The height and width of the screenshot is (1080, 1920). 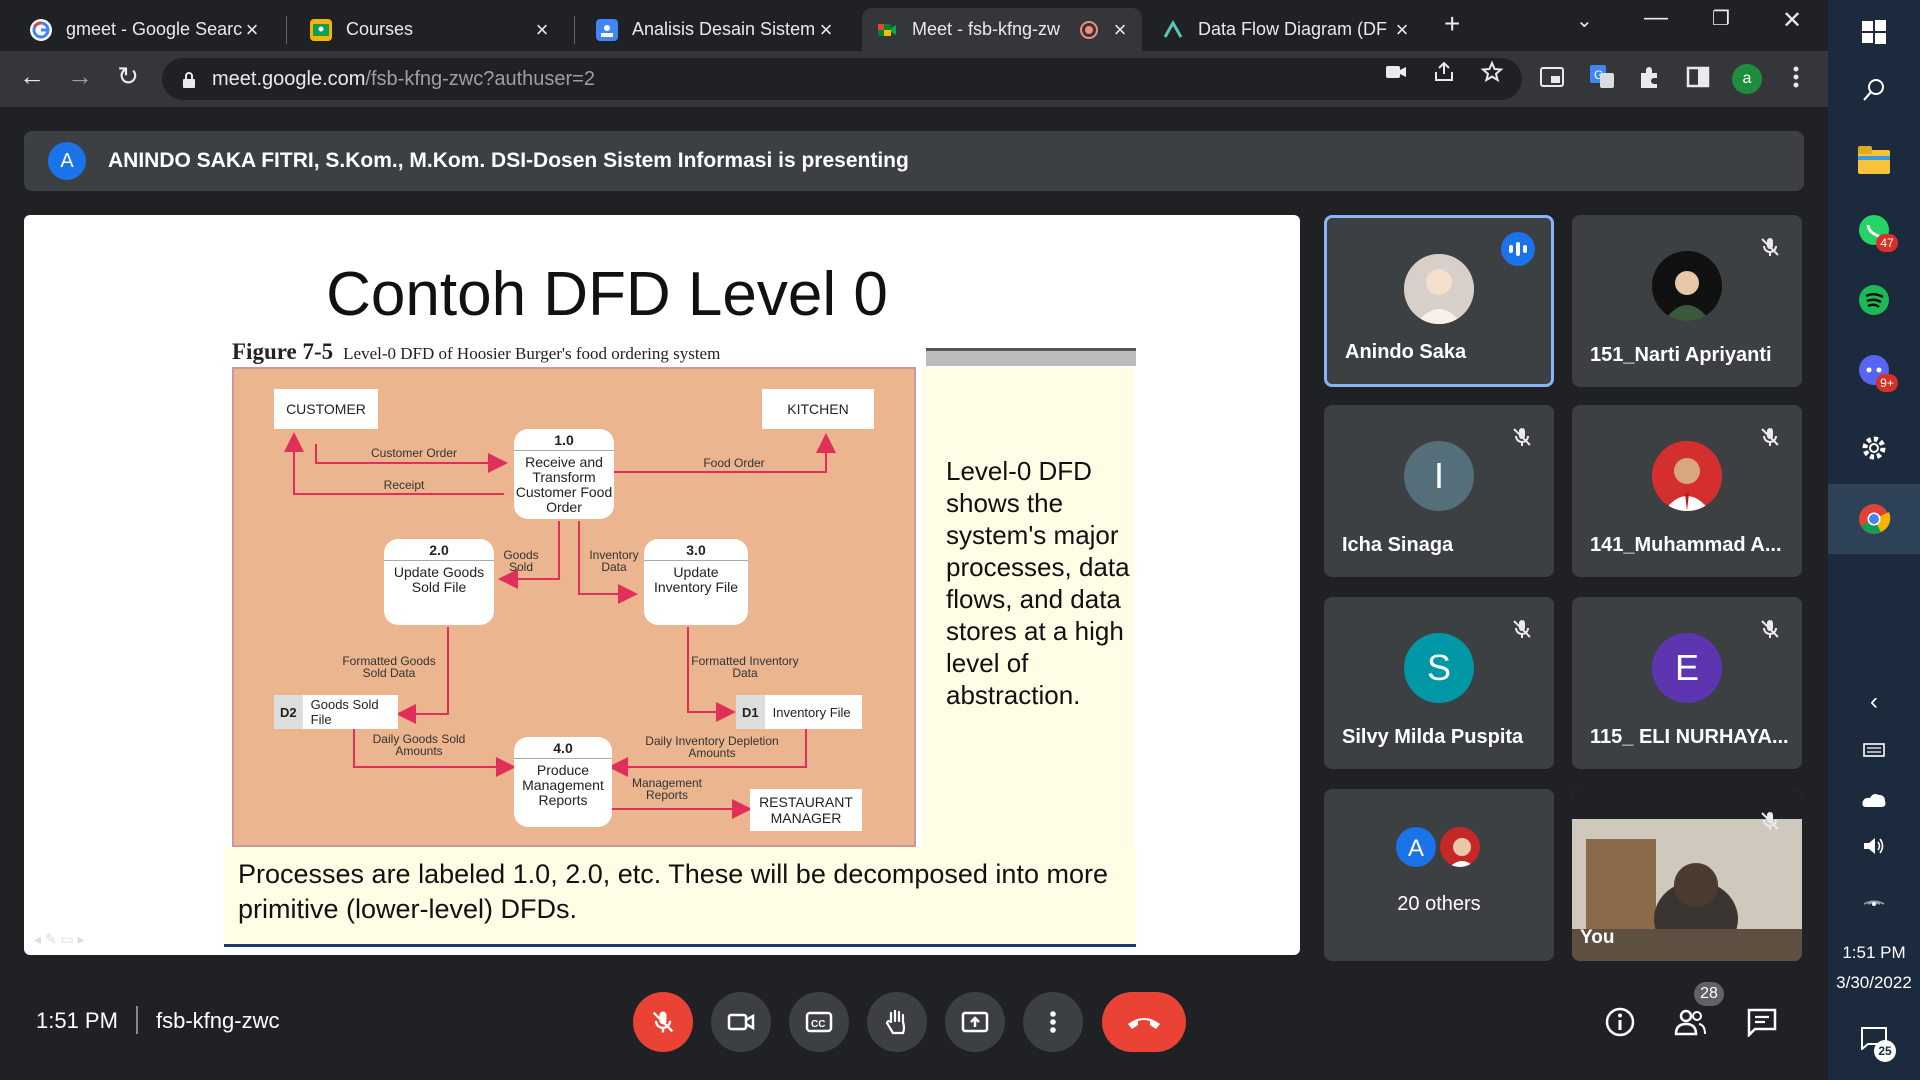 What do you see at coordinates (1874, 846) in the screenshot?
I see `volume-icon` at bounding box center [1874, 846].